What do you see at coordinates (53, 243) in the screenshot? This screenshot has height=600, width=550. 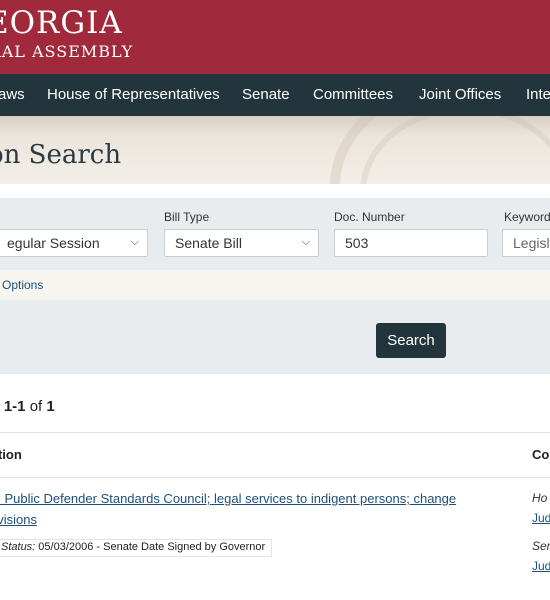 I see `session-select-value: egular Session` at bounding box center [53, 243].